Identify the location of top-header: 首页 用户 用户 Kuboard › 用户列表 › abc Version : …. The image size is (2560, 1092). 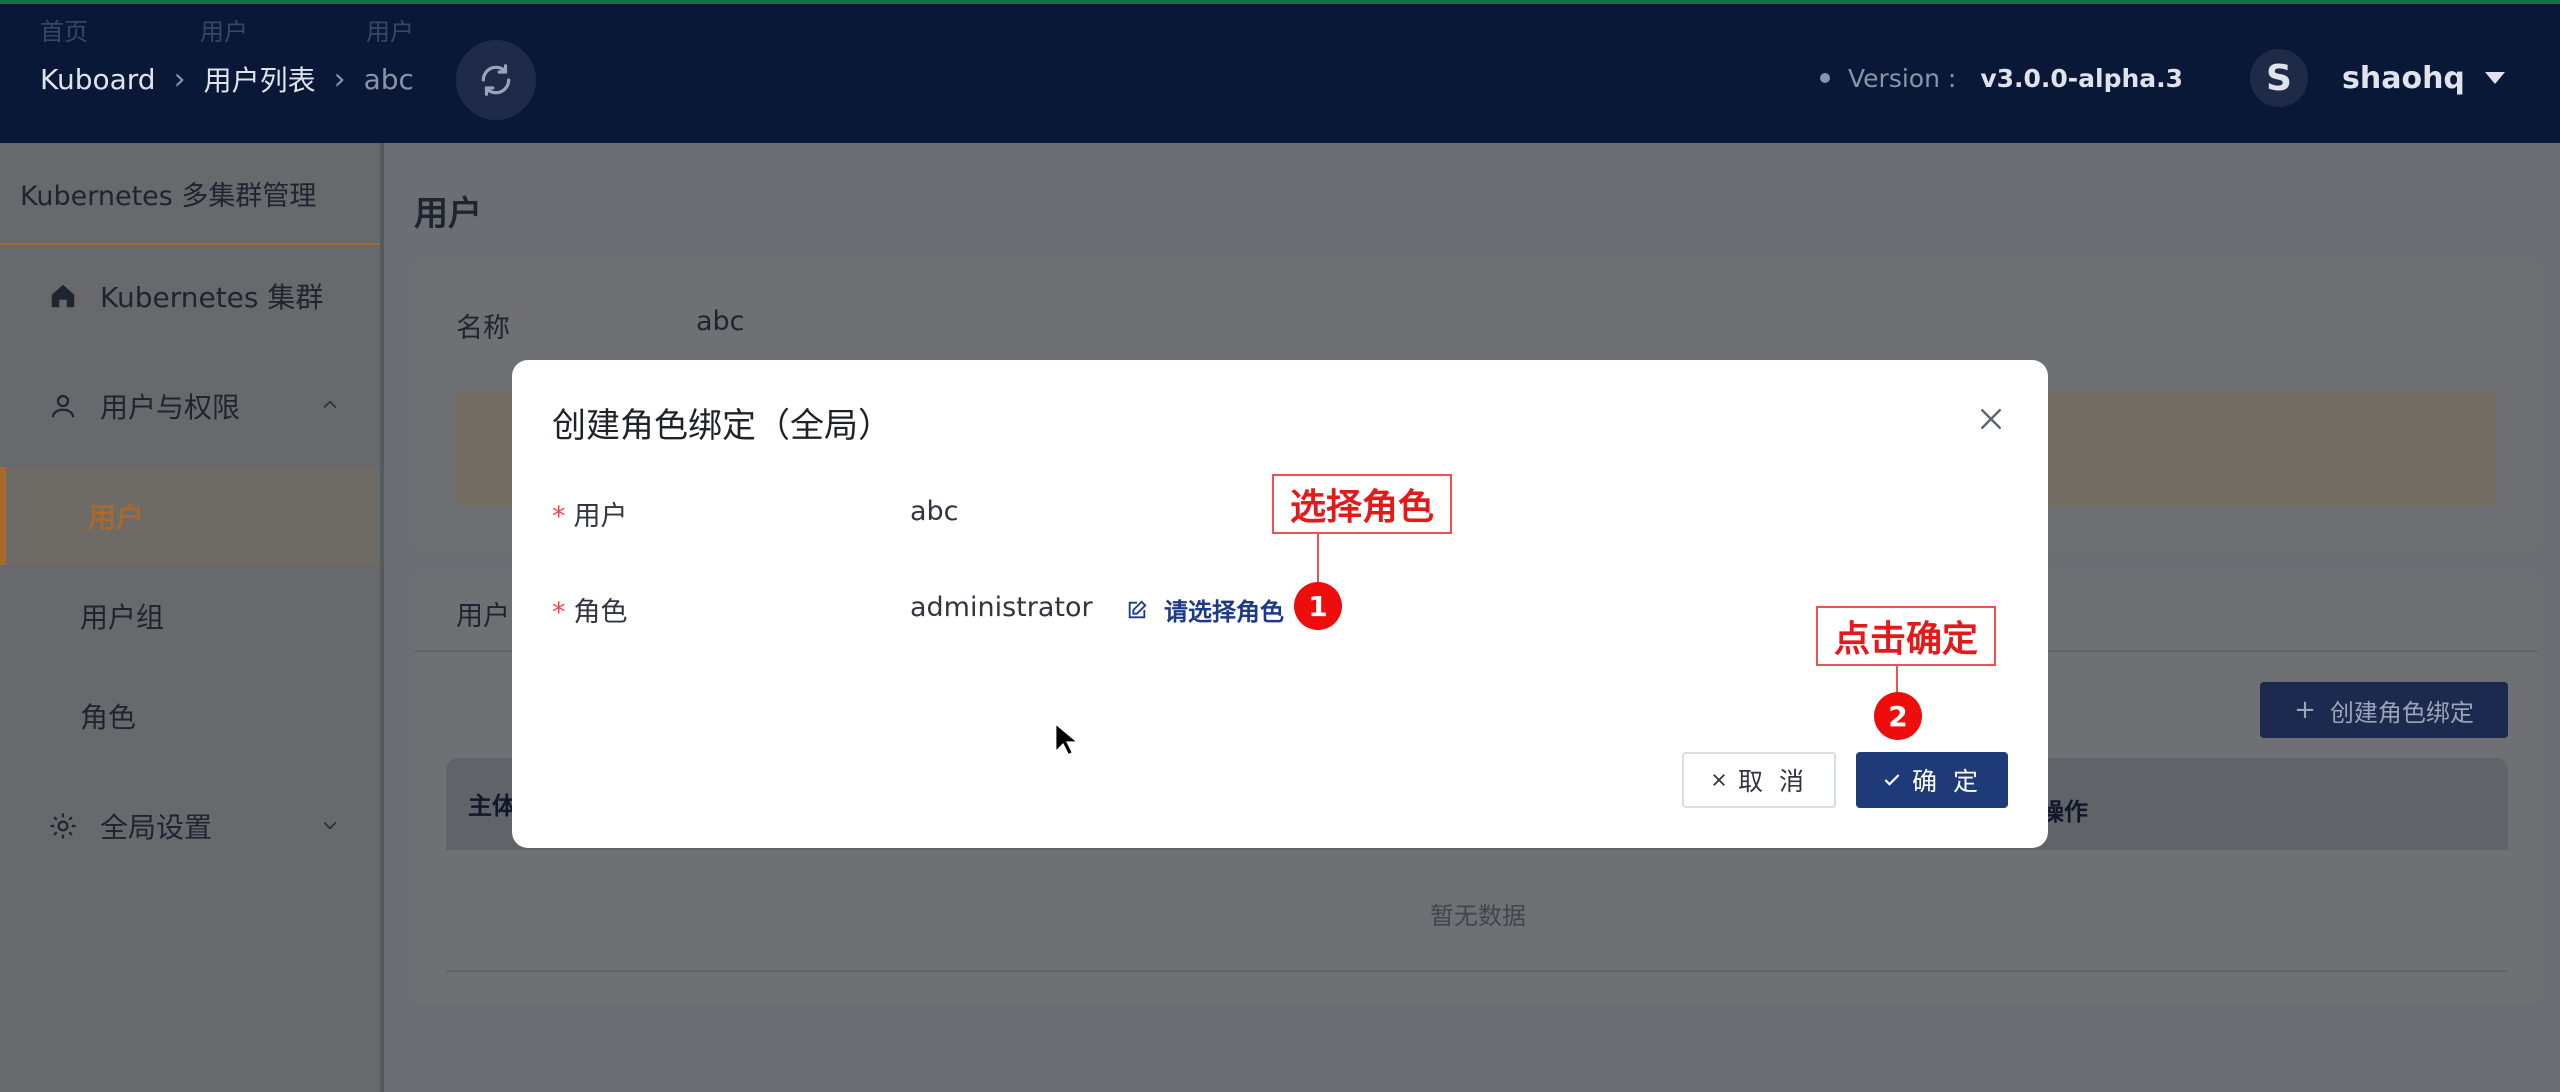
(1280, 71).